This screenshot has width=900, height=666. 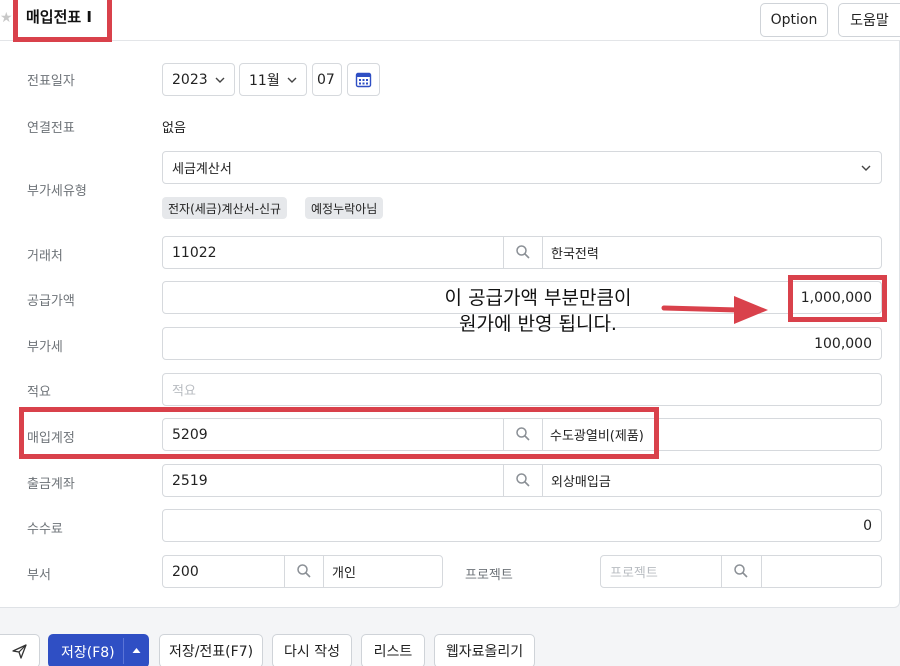 What do you see at coordinates (225, 208) in the screenshot?
I see `vat-tag-electronic: 전자(세금)계산서-신규` at bounding box center [225, 208].